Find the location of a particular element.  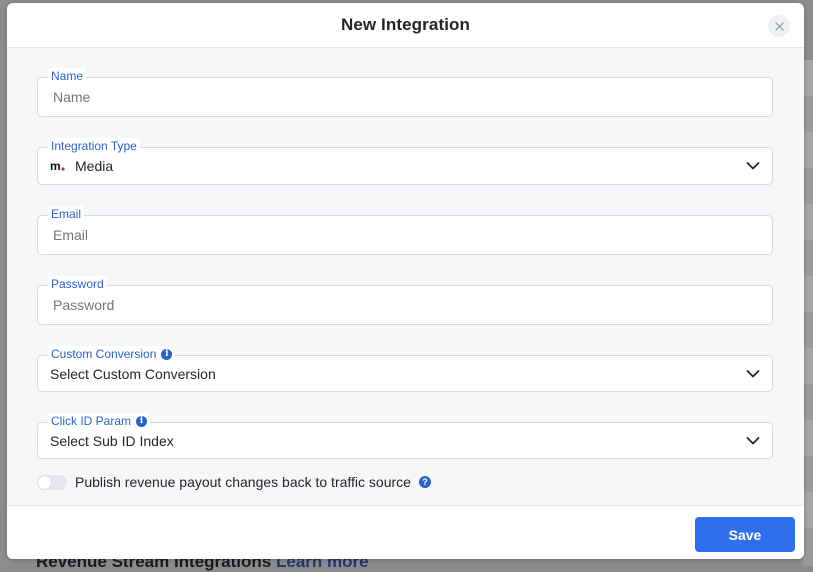

close-button is located at coordinates (779, 26).